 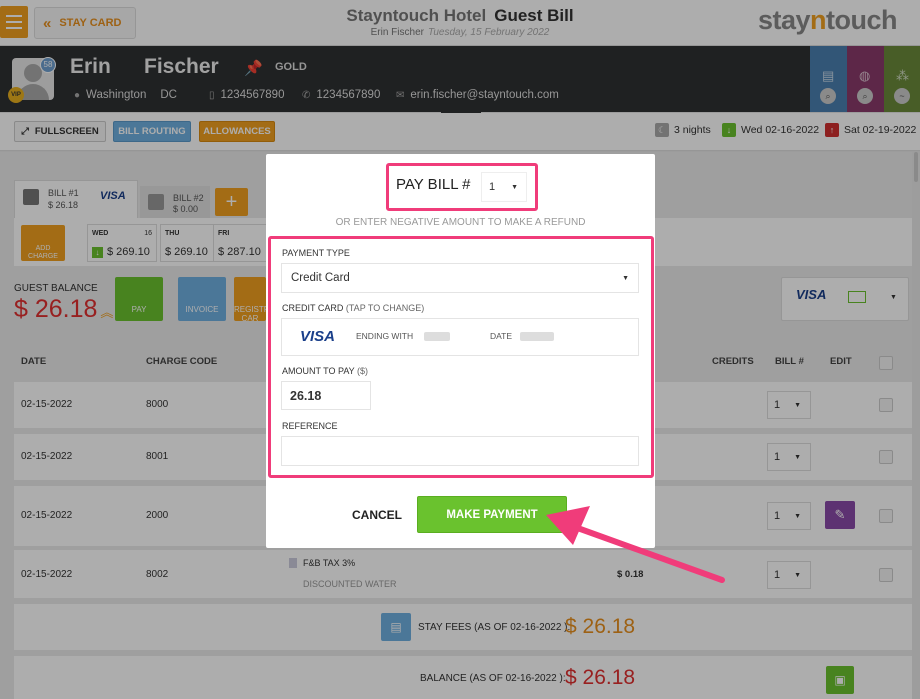 I want to click on make-payment-button: MAKE PAYMENT, so click(x=492, y=514).